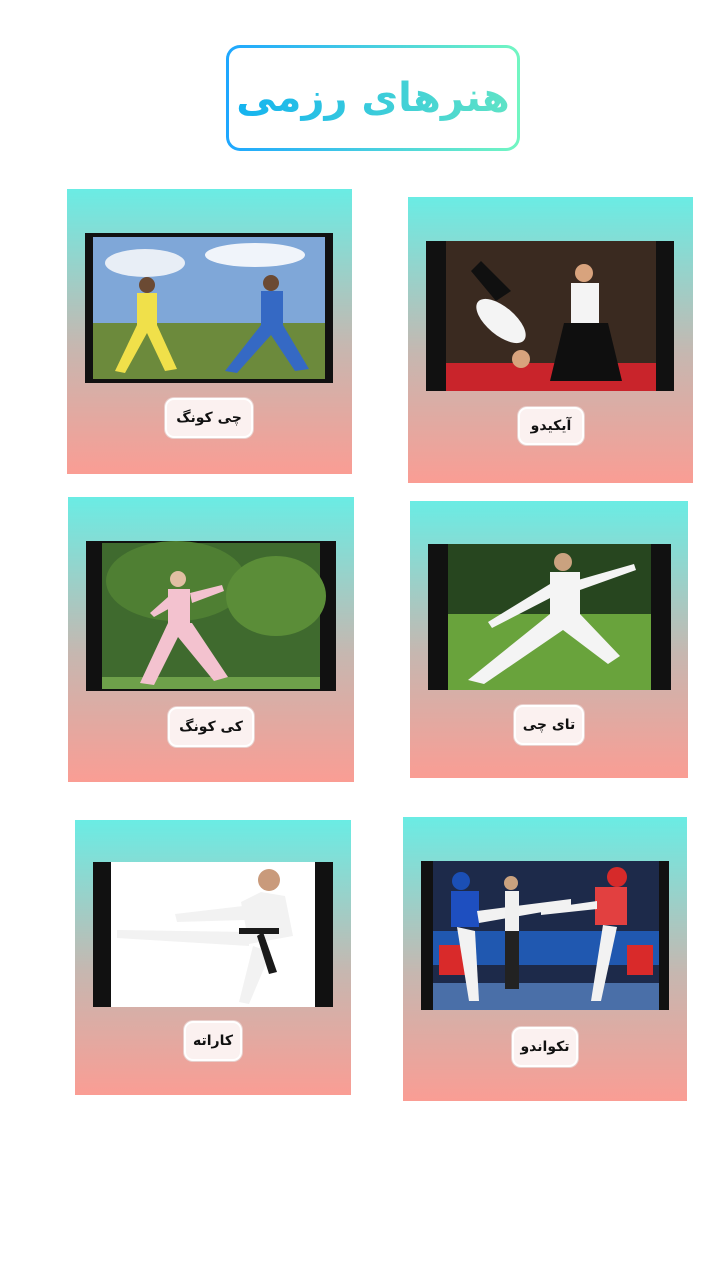 This screenshot has width=719, height=1280. I want to click on card-karate: کاراته, so click(213, 957).